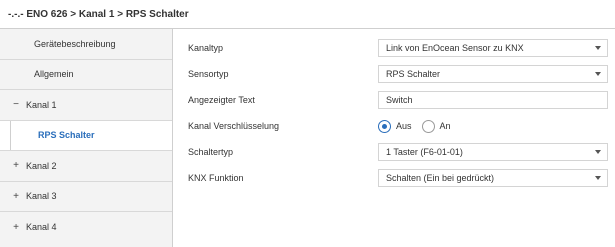  What do you see at coordinates (86, 227) in the screenshot?
I see `sidebar-item-kanal-4: + Kanal 4` at bounding box center [86, 227].